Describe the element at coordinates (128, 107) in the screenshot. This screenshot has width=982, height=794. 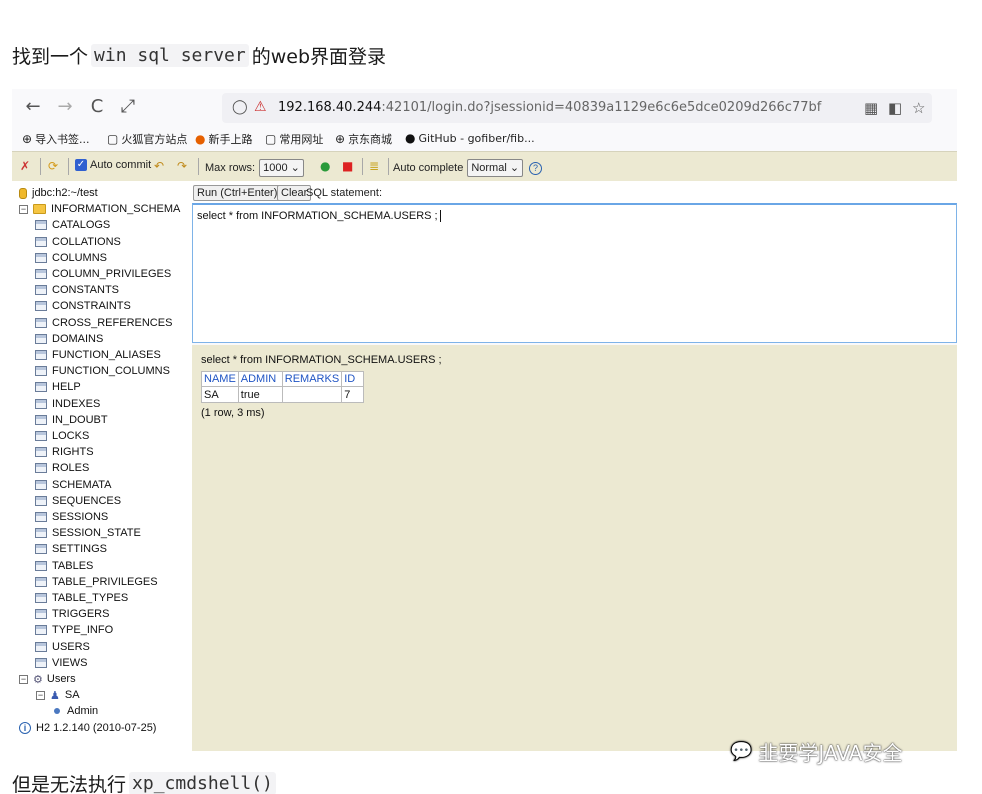
I see `expand-icon: ⤢` at that location.